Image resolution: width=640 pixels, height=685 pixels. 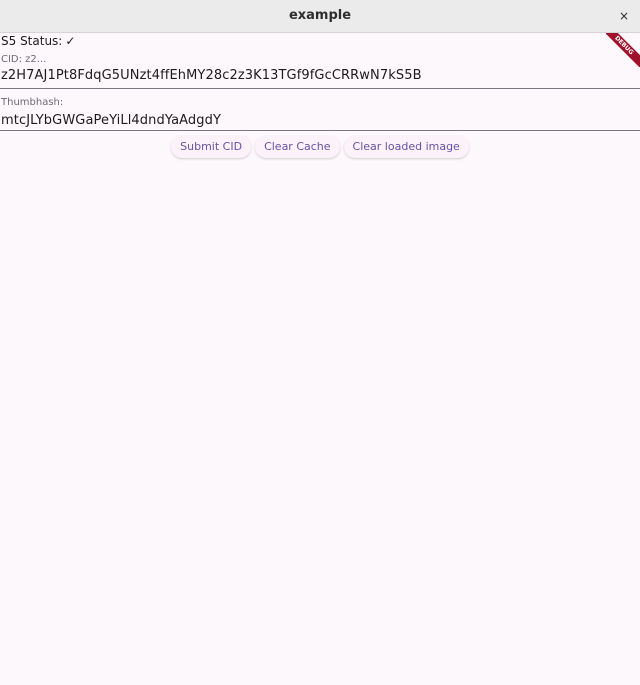 I want to click on window-title: example, so click(x=320, y=15).